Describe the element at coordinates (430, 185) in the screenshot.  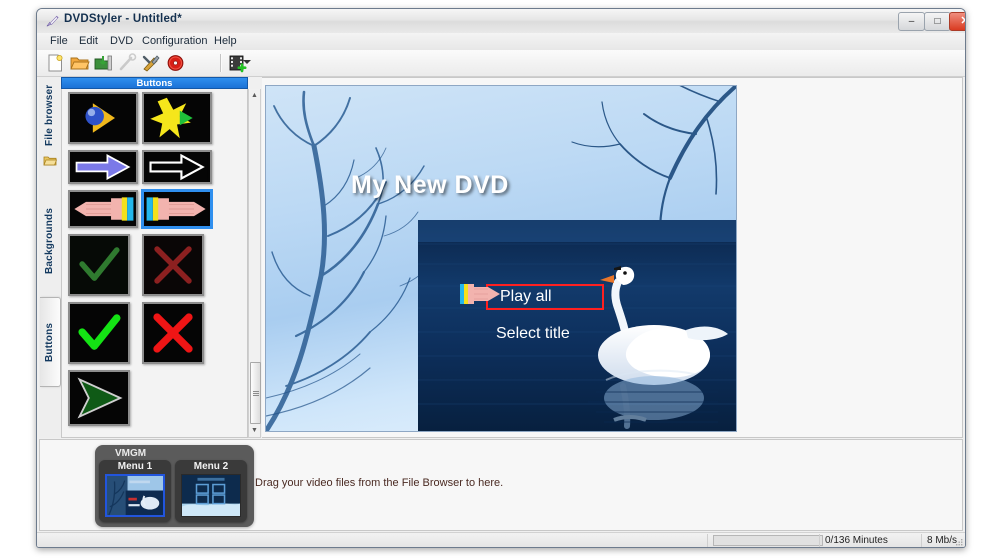
I see `menu-title-text: My New DVD` at that location.